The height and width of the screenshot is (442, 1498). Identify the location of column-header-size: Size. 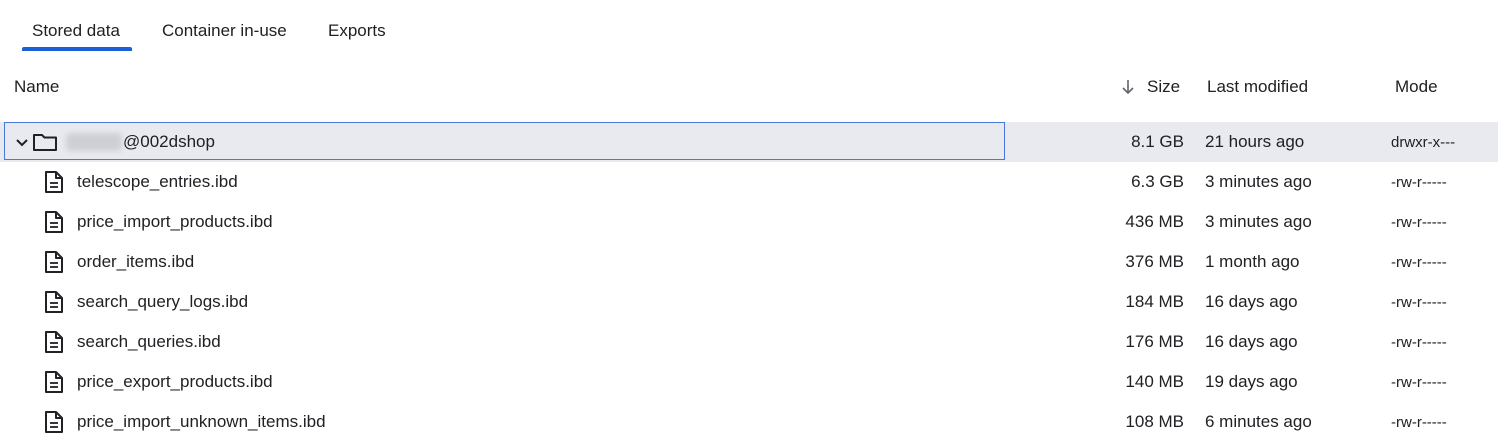
(1163, 87).